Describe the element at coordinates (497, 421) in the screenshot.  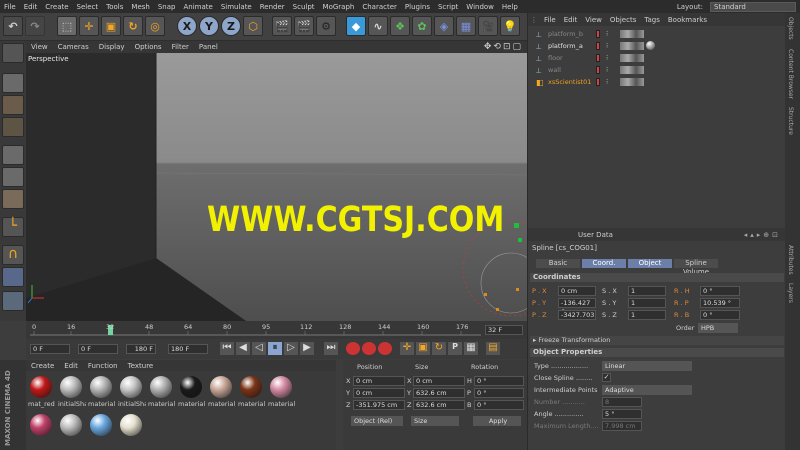
I see `apply-button: Apply` at that location.